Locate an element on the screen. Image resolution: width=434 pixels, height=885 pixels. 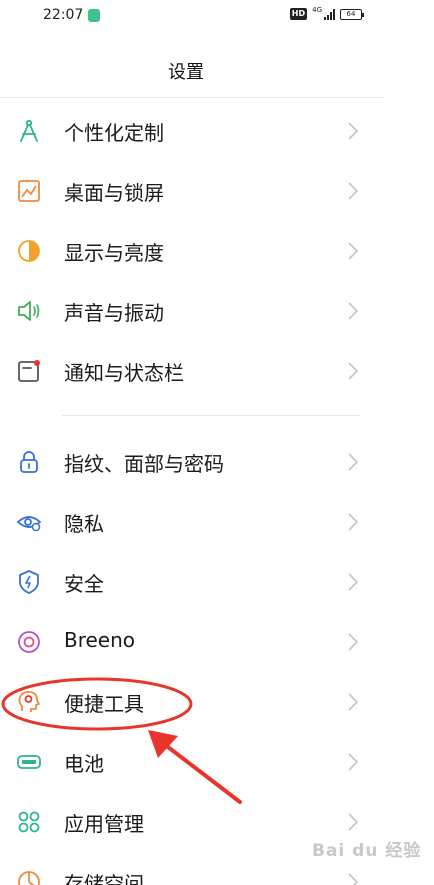
status-time: 22:07 is located at coordinates (63, 15).